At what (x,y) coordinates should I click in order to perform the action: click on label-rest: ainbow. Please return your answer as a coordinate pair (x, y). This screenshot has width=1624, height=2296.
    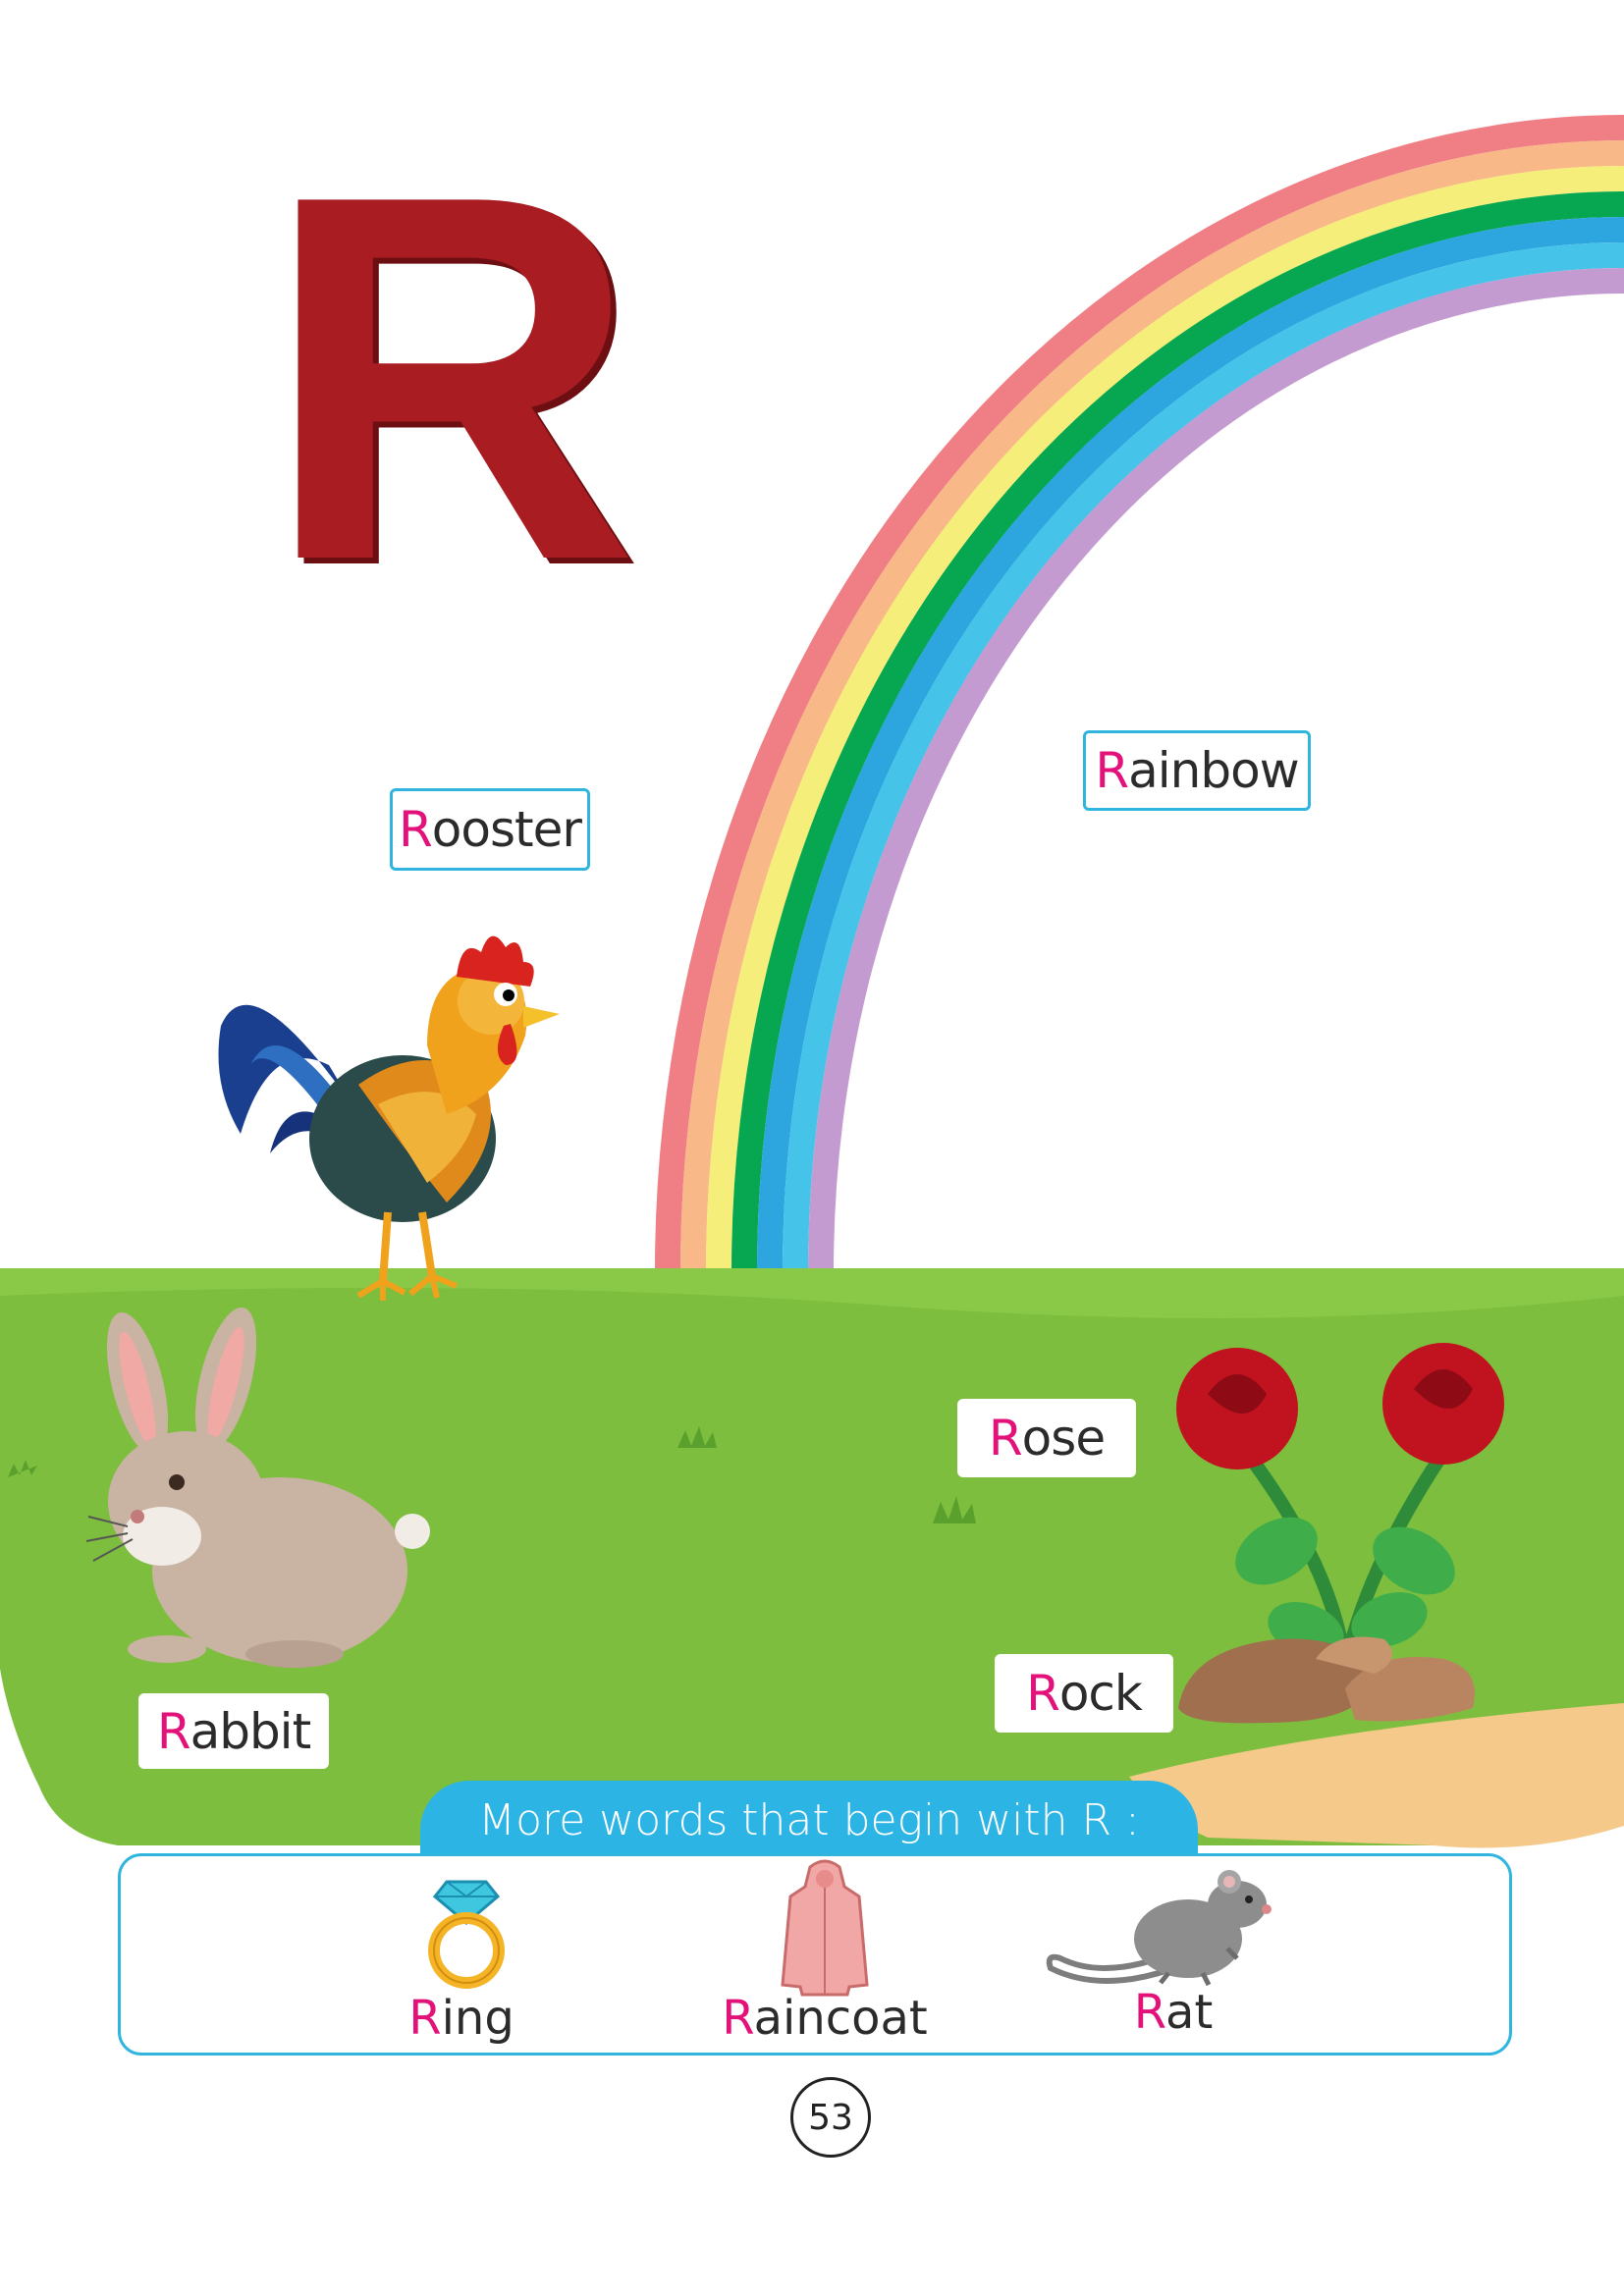
    Looking at the image, I should click on (1213, 770).